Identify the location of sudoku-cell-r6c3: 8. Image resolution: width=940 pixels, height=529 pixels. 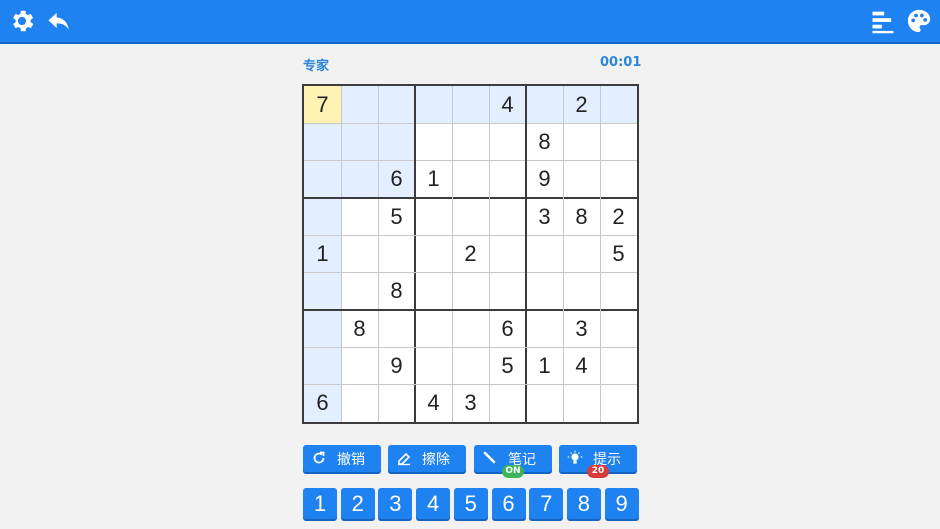
(396, 291).